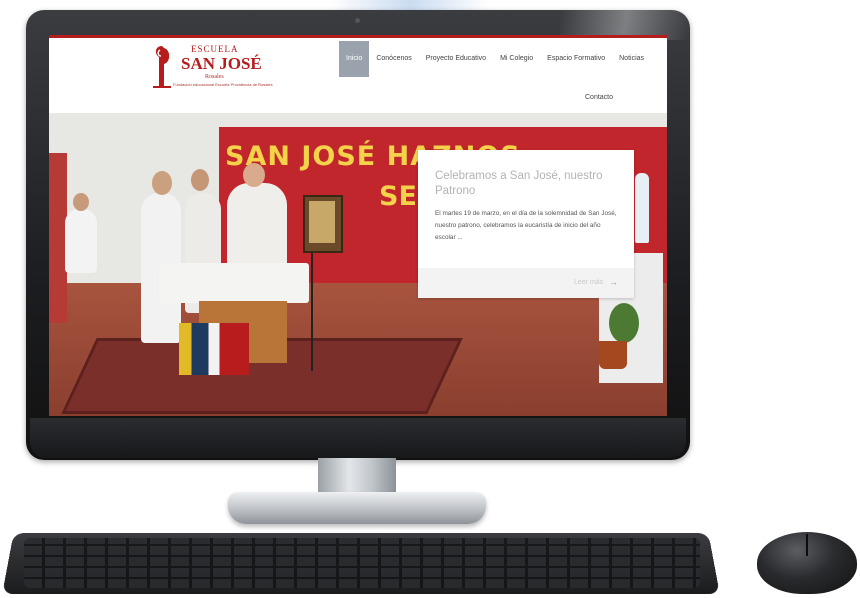  What do you see at coordinates (362, 563) in the screenshot?
I see `keyboard-keys` at bounding box center [362, 563].